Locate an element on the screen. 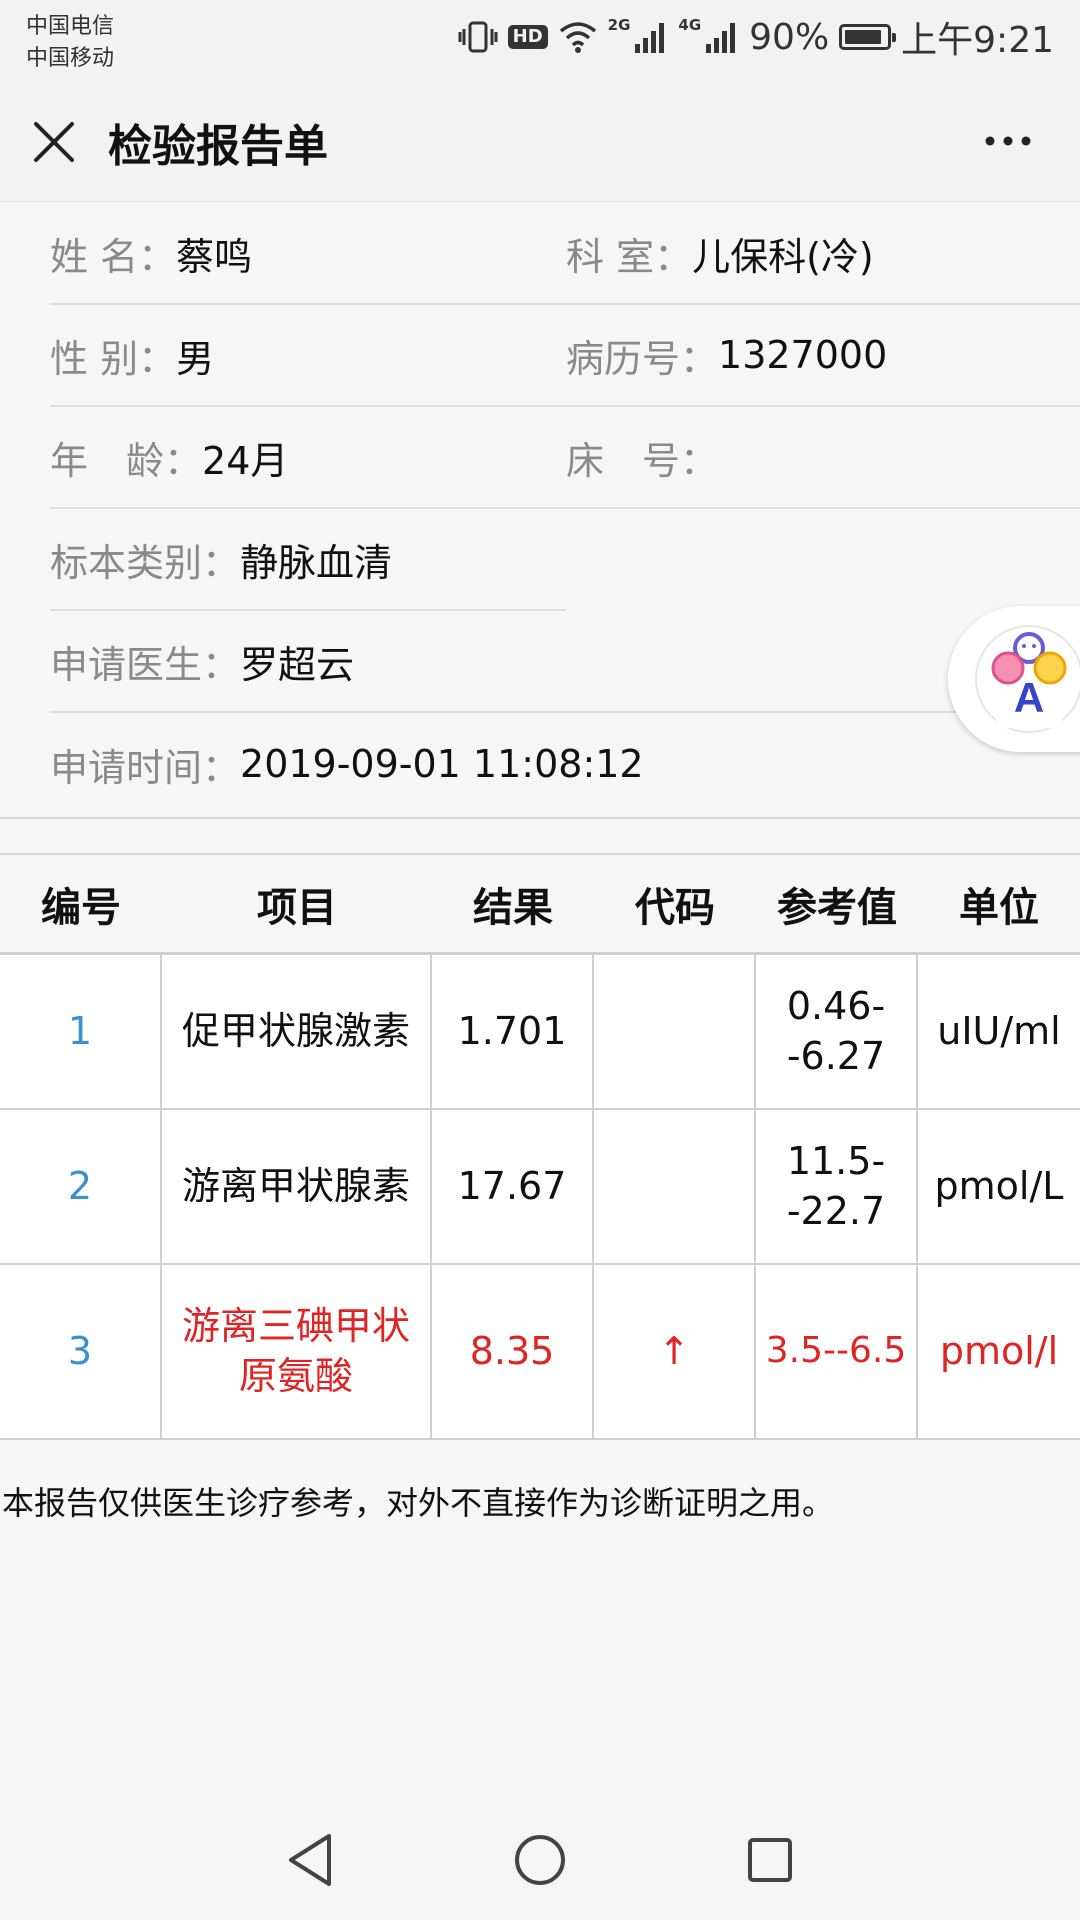 This screenshot has height=1920, width=1080. specimen-label: 标本类别： is located at coordinates (145, 562).